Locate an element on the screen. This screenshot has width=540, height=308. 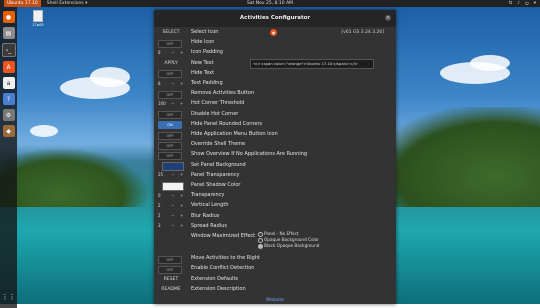
setting-label: Hot Corner Threshold is located at coordinates (218, 103).